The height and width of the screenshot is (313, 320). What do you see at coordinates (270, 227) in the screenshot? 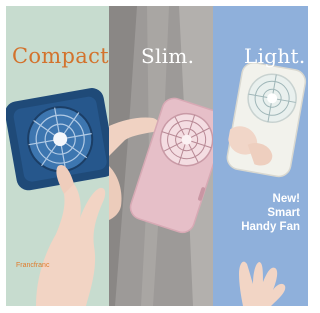
I see `tagline-line-handy-fan: Handy Fan` at bounding box center [270, 227].